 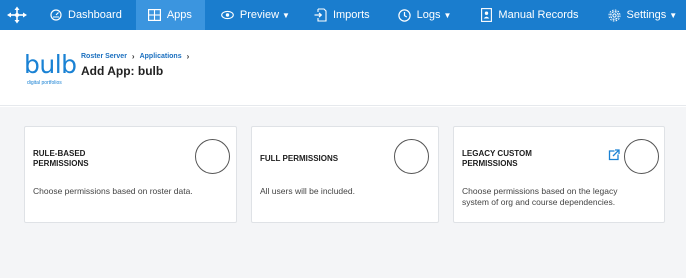 I want to click on apps-grid-icon, so click(x=154, y=15).